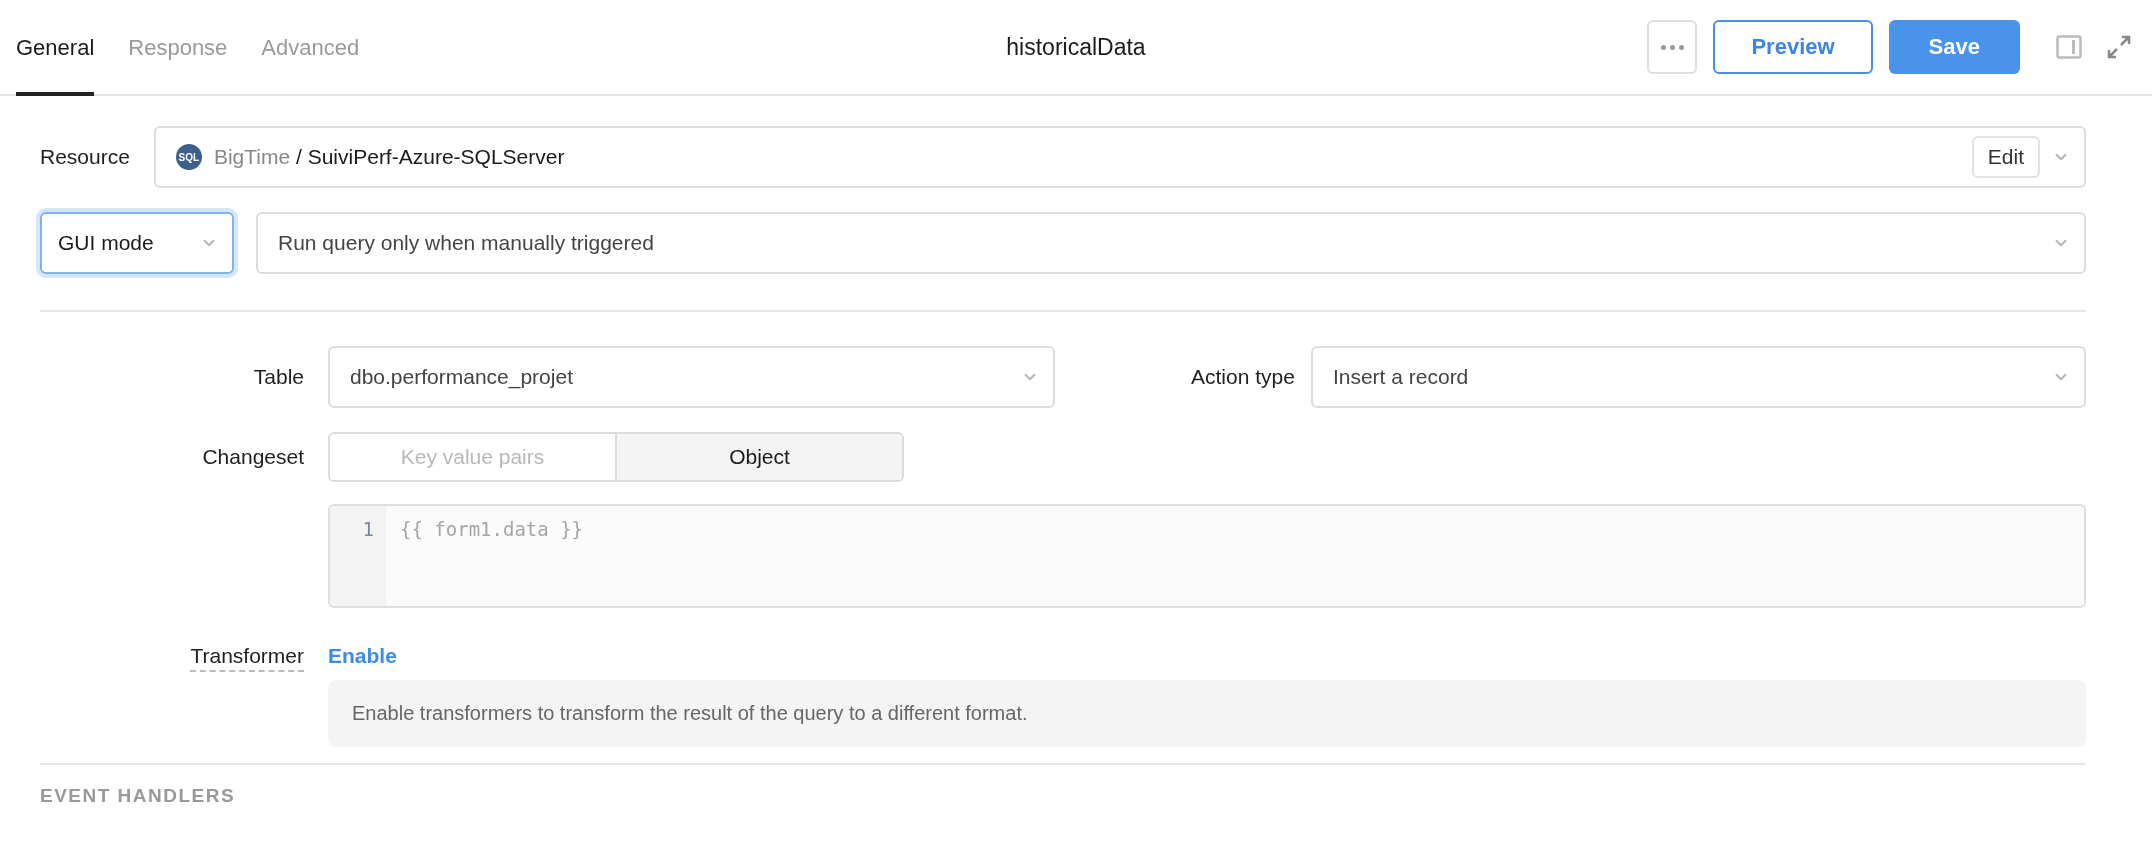 Image resolution: width=2152 pixels, height=852 pixels. What do you see at coordinates (247, 658) in the screenshot?
I see `field-label: Transformer` at bounding box center [247, 658].